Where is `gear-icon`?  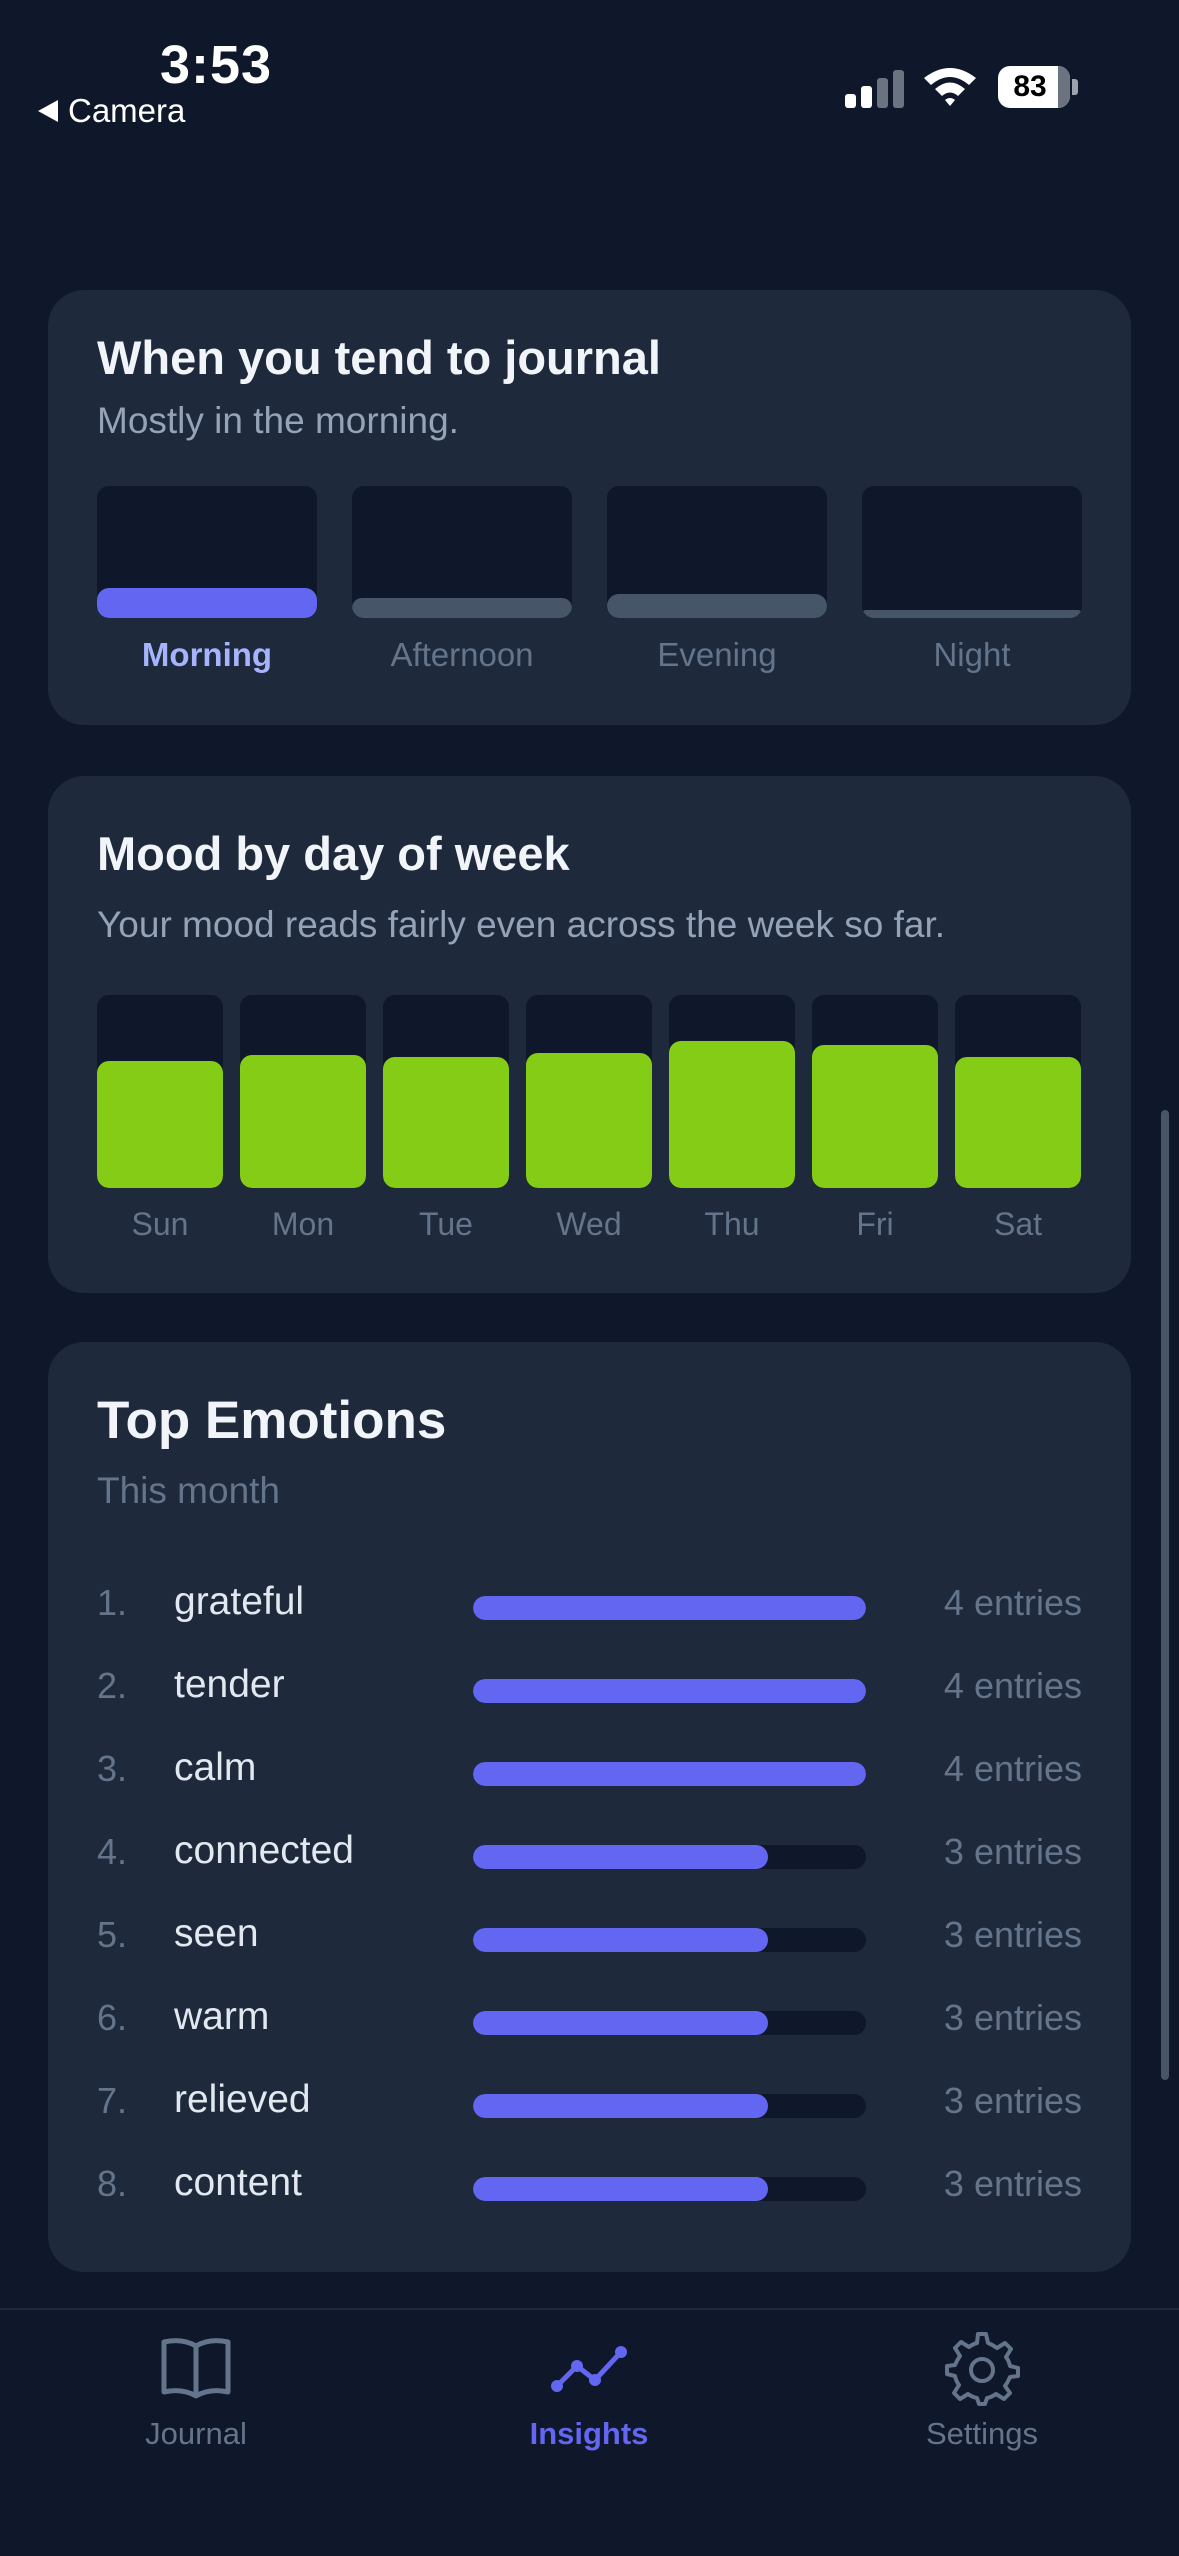 gear-icon is located at coordinates (982, 2369).